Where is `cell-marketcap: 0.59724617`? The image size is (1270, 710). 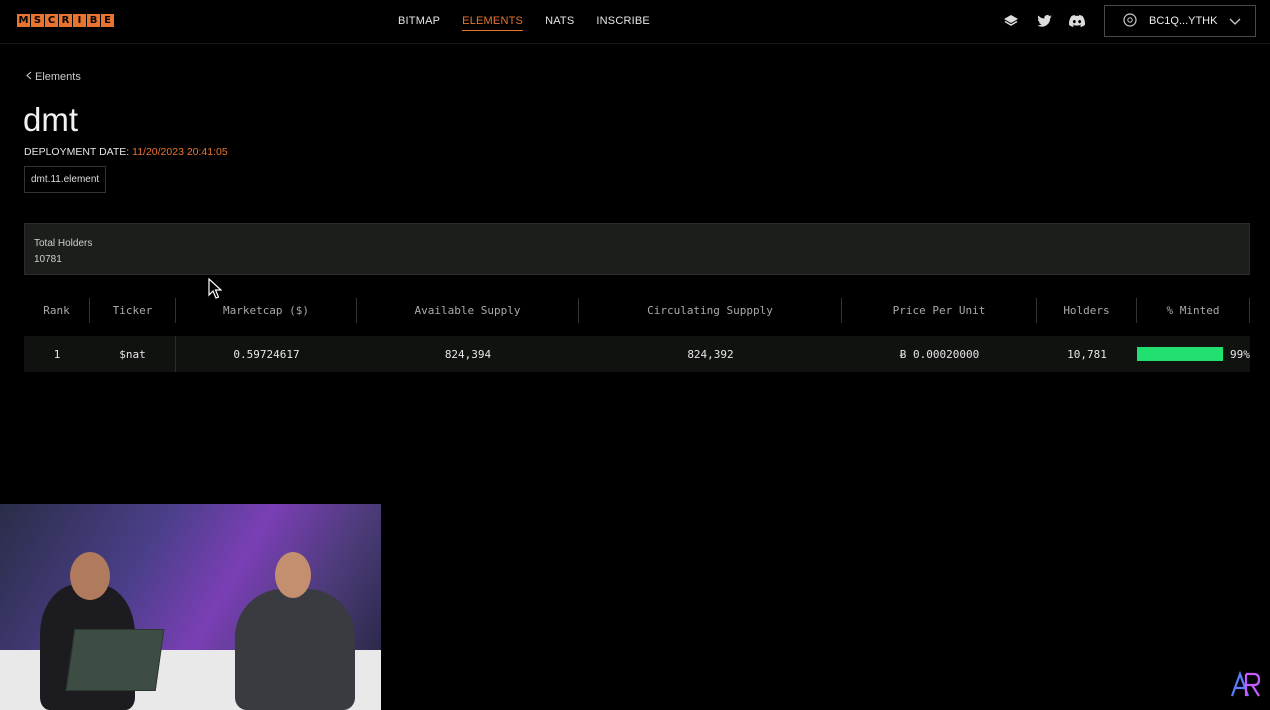
cell-marketcap: 0.59724617 is located at coordinates (266, 354).